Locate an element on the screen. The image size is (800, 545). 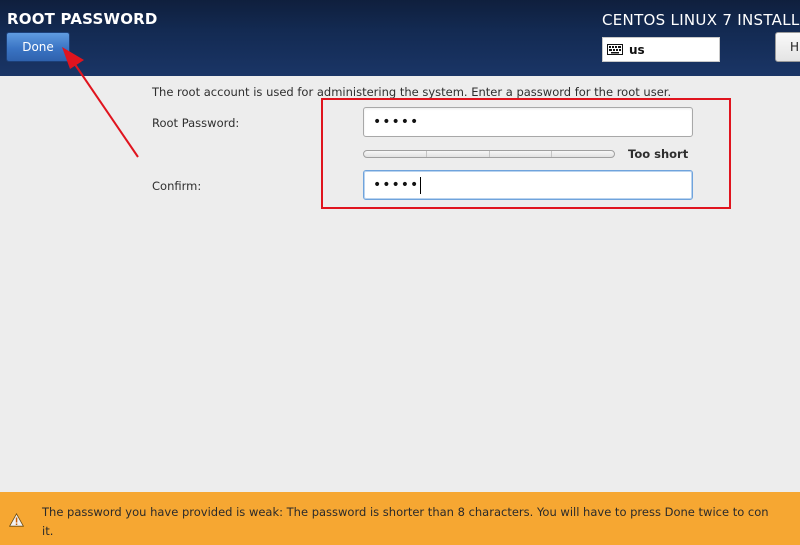
annotation-arrow is located at coordinates (100, 102).